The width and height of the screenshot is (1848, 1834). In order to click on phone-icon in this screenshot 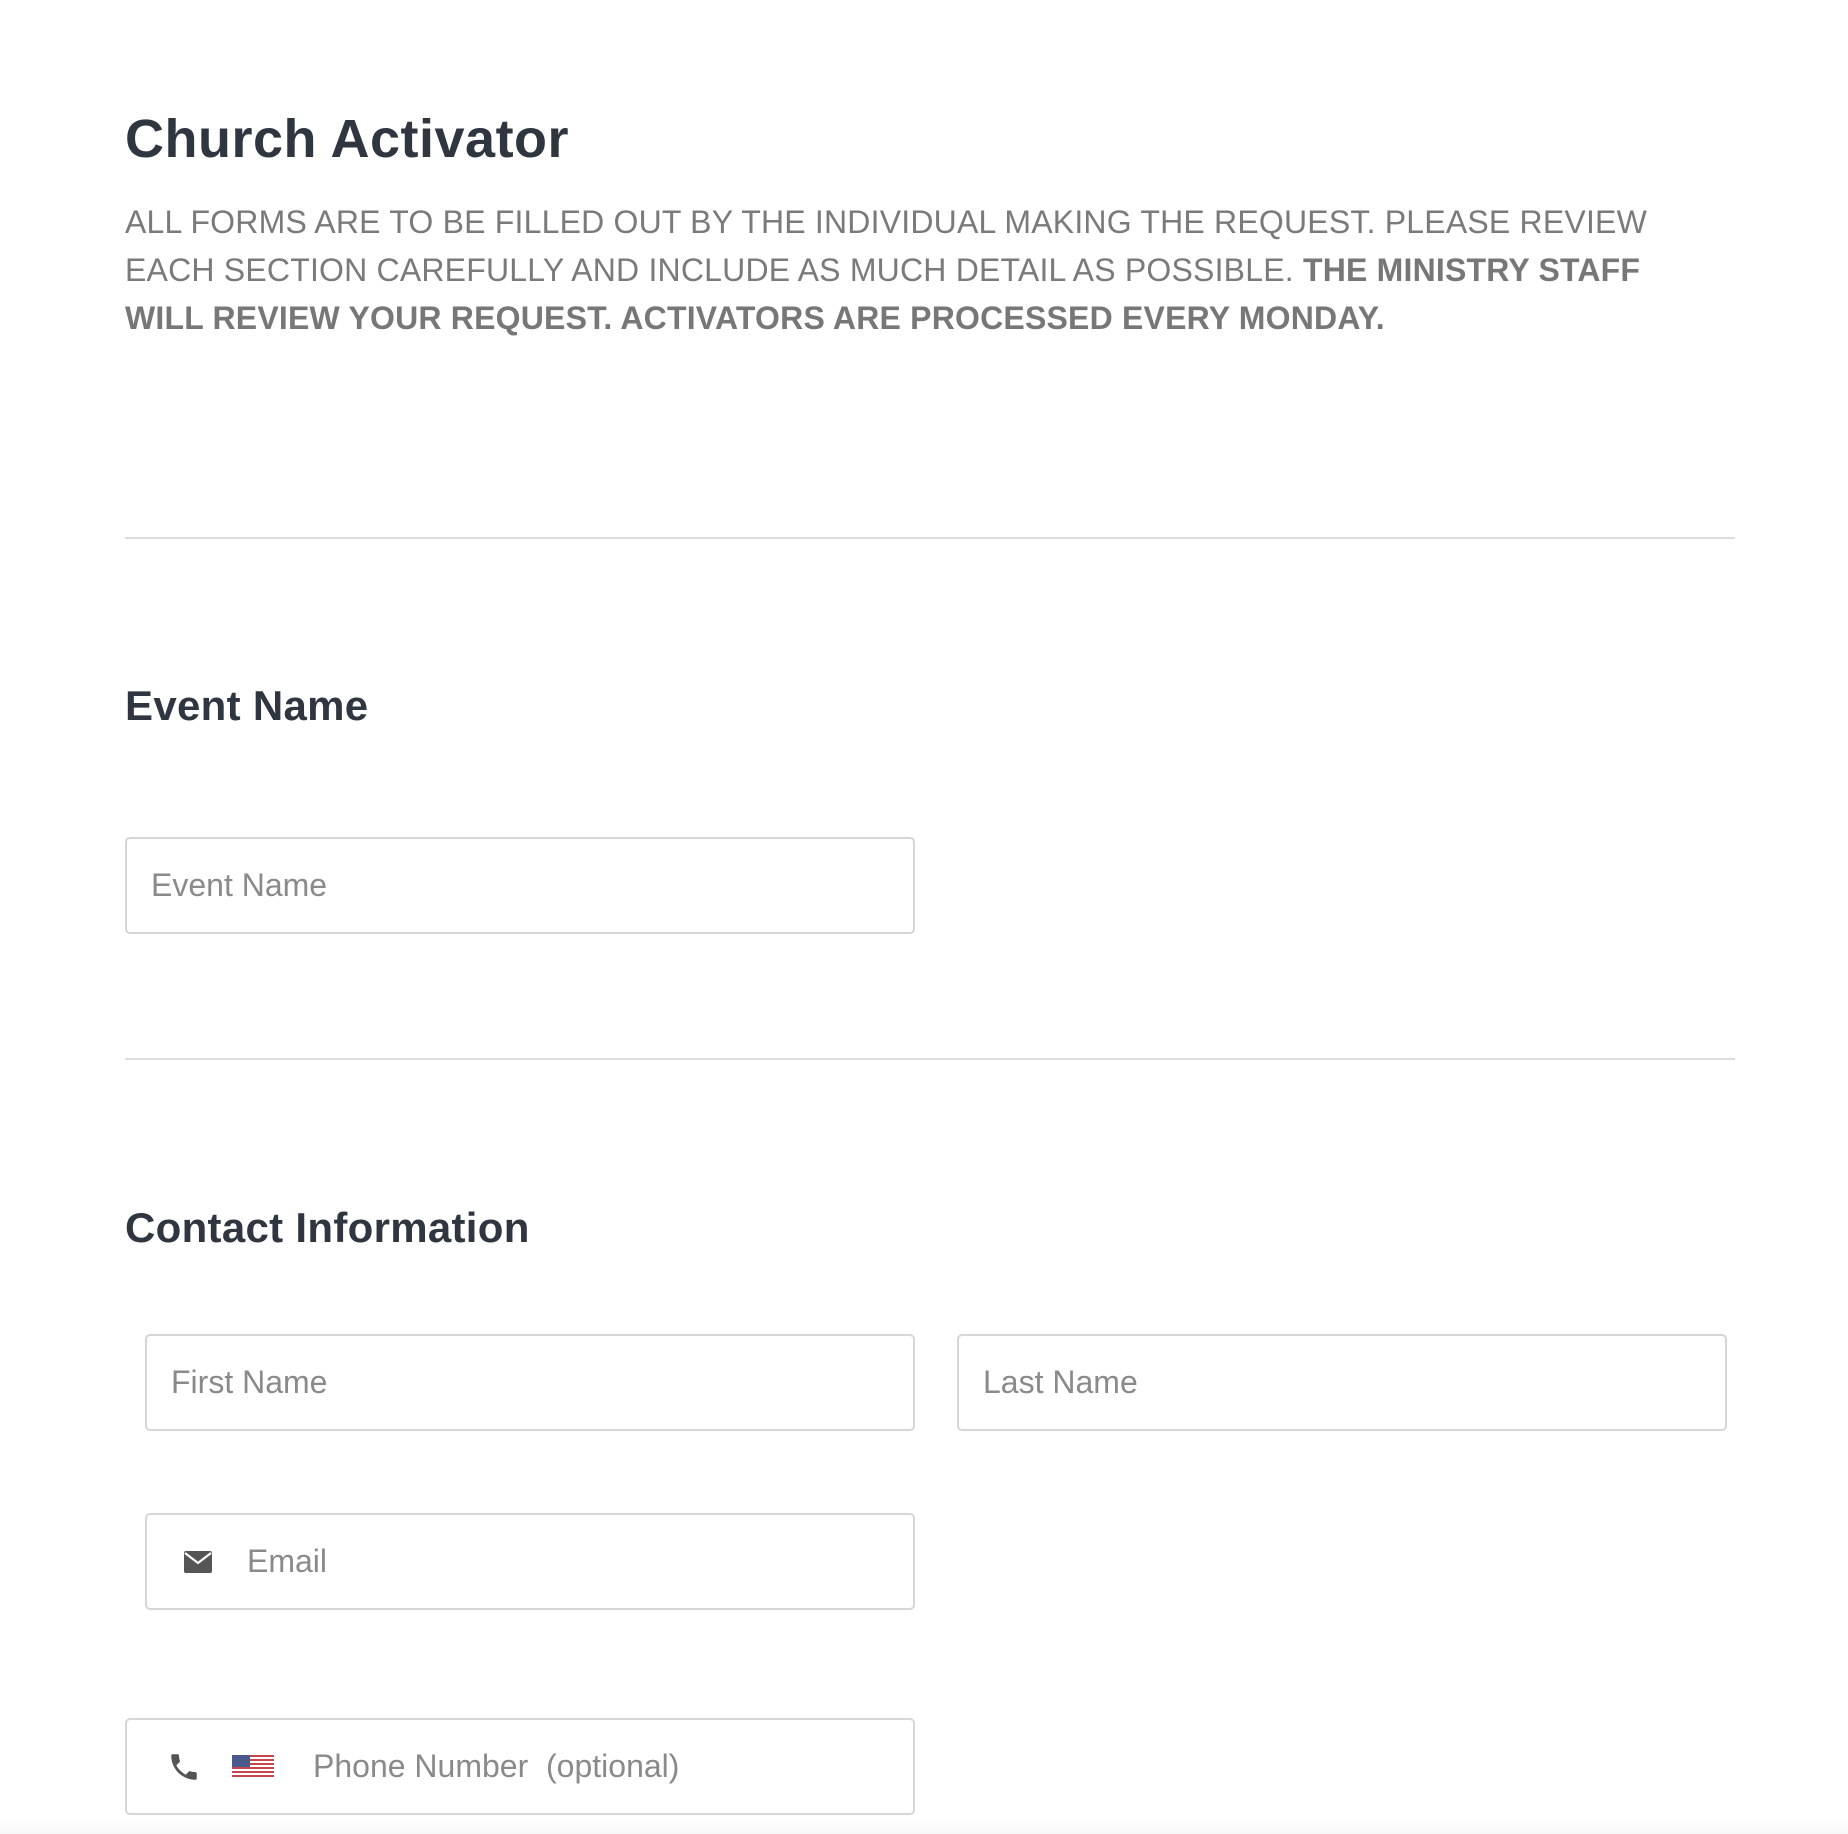, I will do `click(184, 1767)`.